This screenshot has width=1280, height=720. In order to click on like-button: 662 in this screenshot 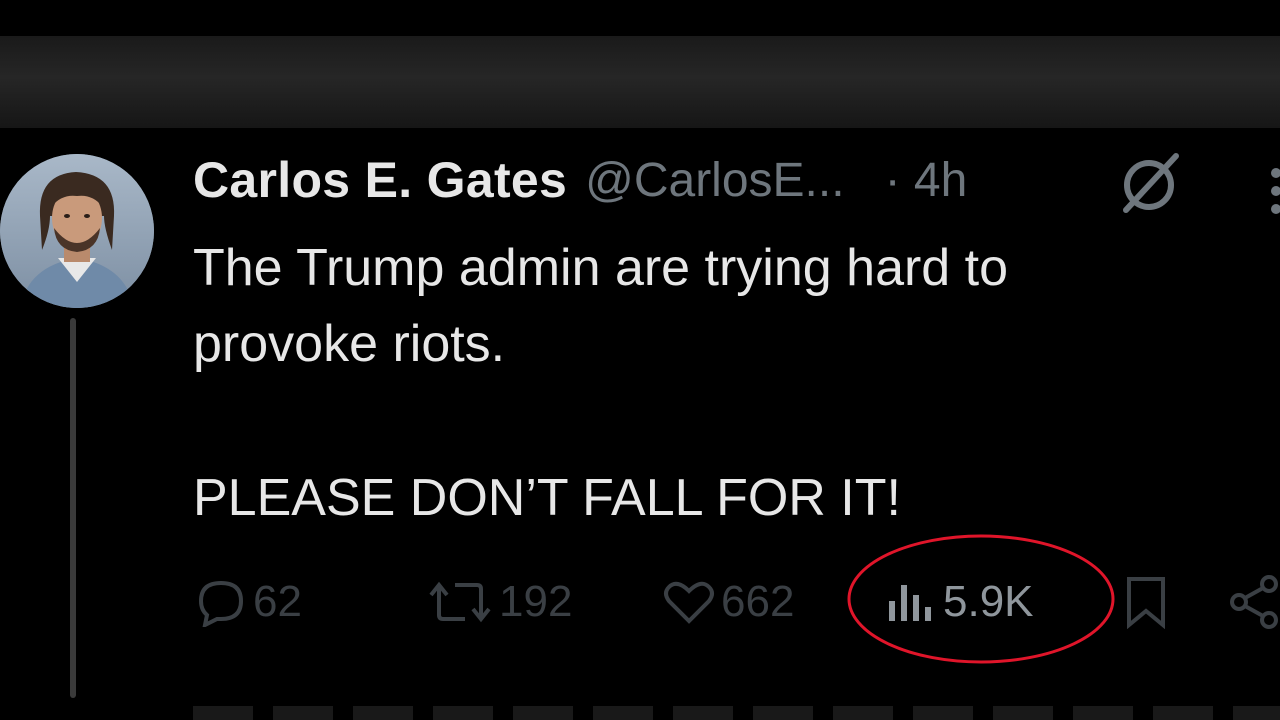, I will do `click(727, 602)`.